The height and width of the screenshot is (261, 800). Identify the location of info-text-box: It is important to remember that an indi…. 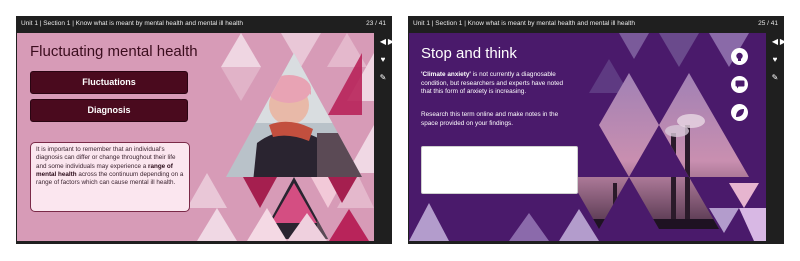
(110, 177).